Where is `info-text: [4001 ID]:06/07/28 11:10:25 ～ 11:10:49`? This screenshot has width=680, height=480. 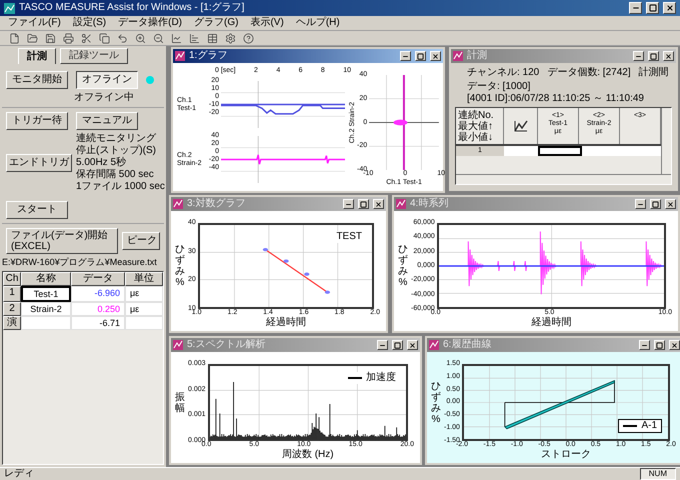 info-text: [4001 ID]:06/07/28 11:10:25 ～ 11:10:49 is located at coordinates (555, 99).